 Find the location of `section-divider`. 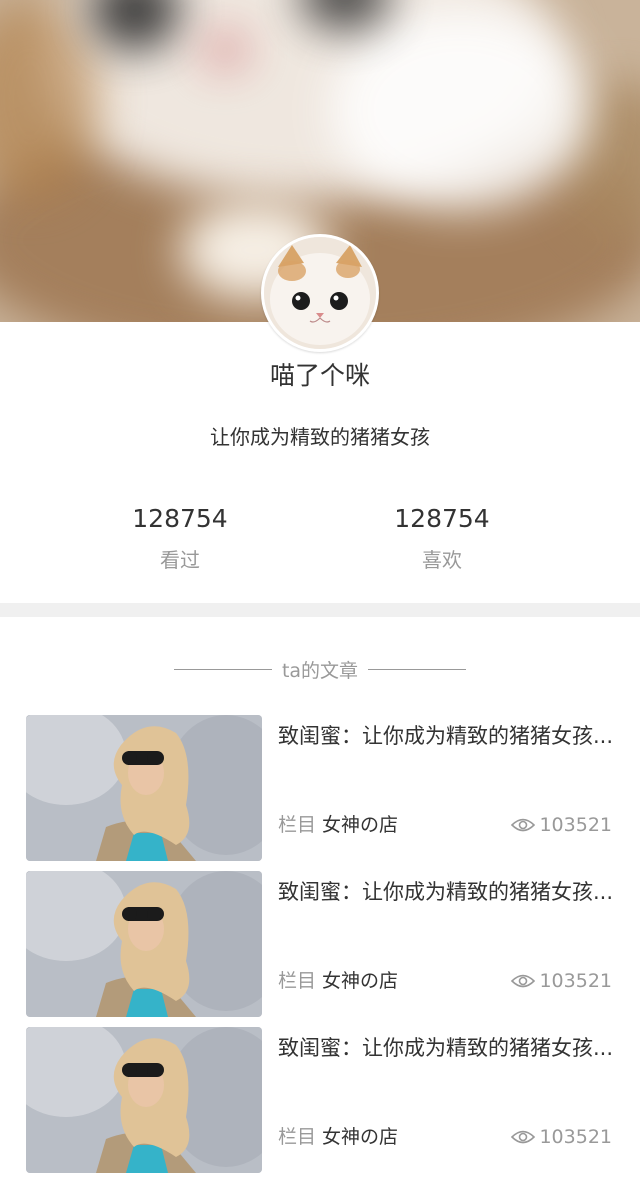

section-divider is located at coordinates (320, 610).